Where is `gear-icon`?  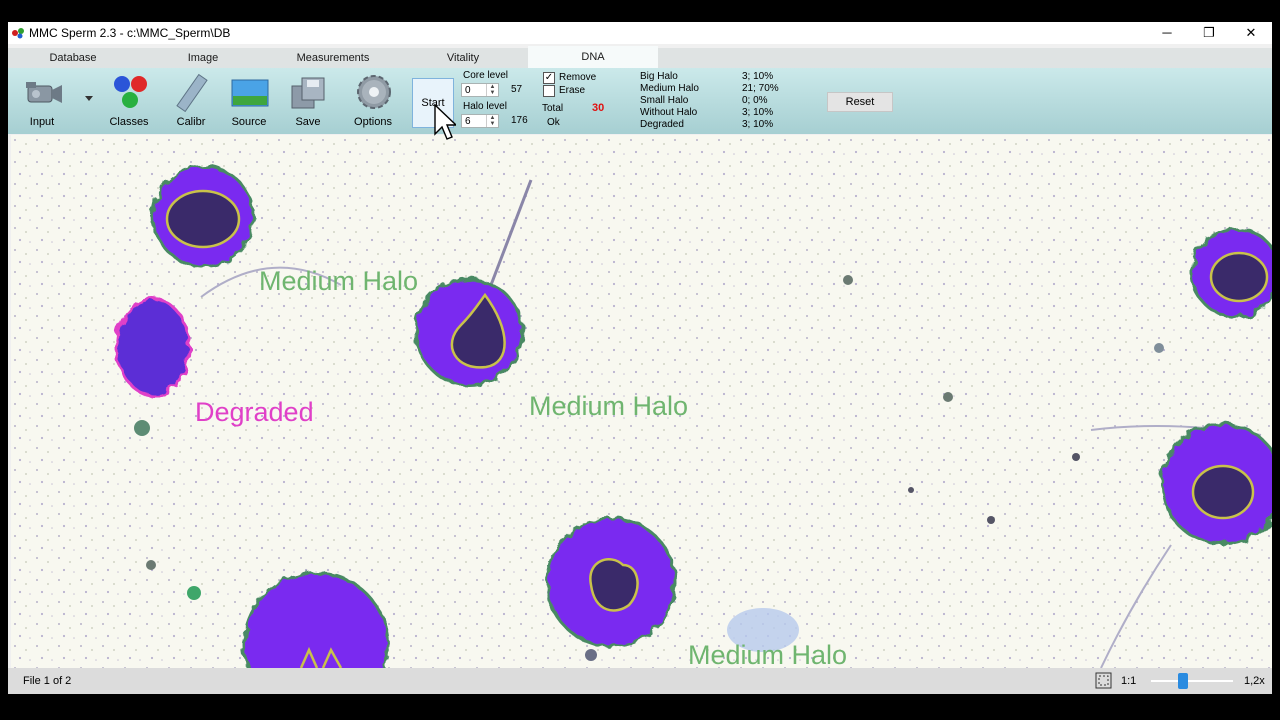
gear-icon is located at coordinates (374, 92).